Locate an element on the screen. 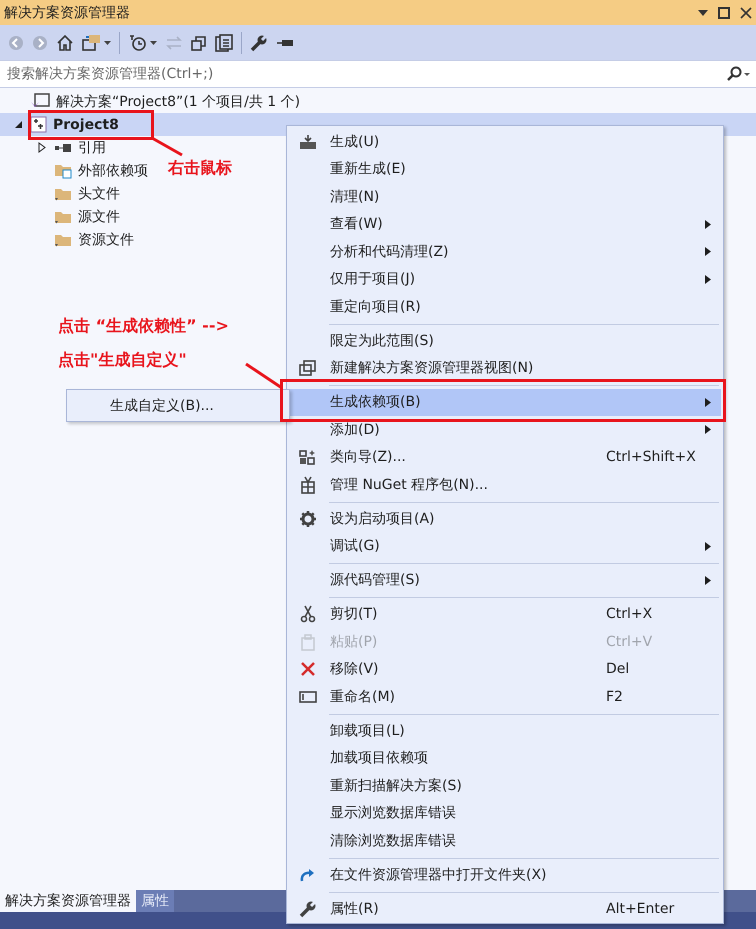 The height and width of the screenshot is (929, 756). copy-icon is located at coordinates (224, 43).